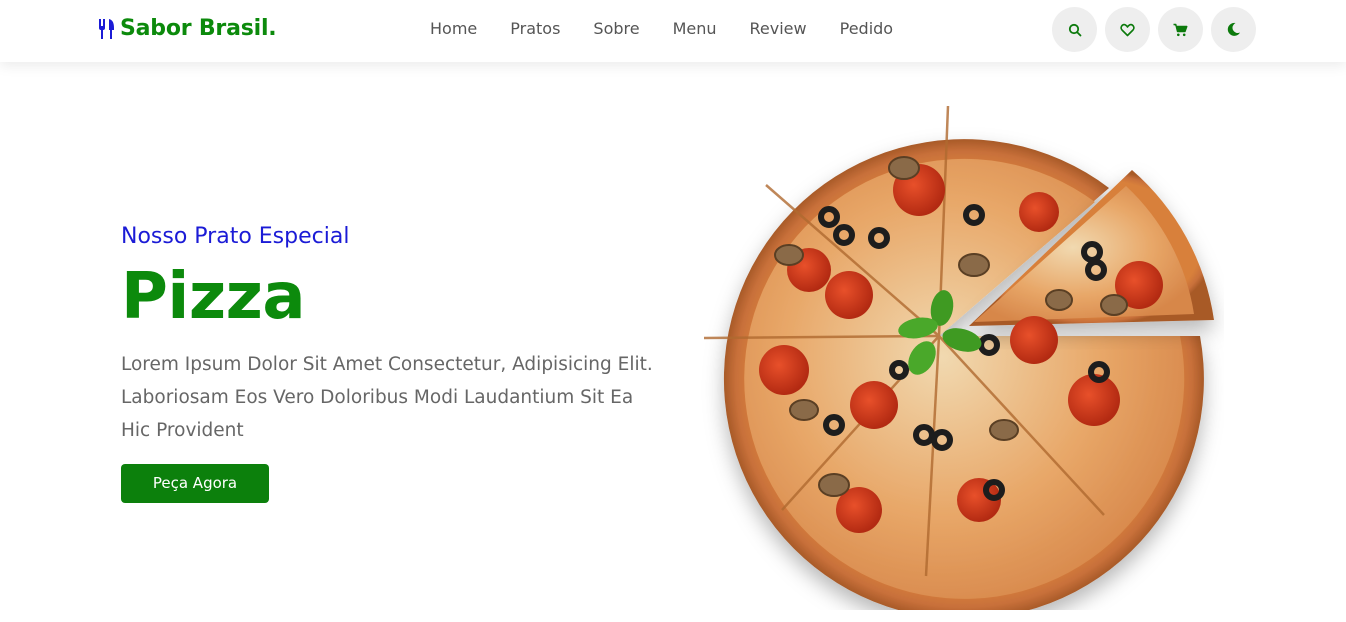 The width and height of the screenshot is (1346, 622). I want to click on favorites-button, so click(1127, 29).